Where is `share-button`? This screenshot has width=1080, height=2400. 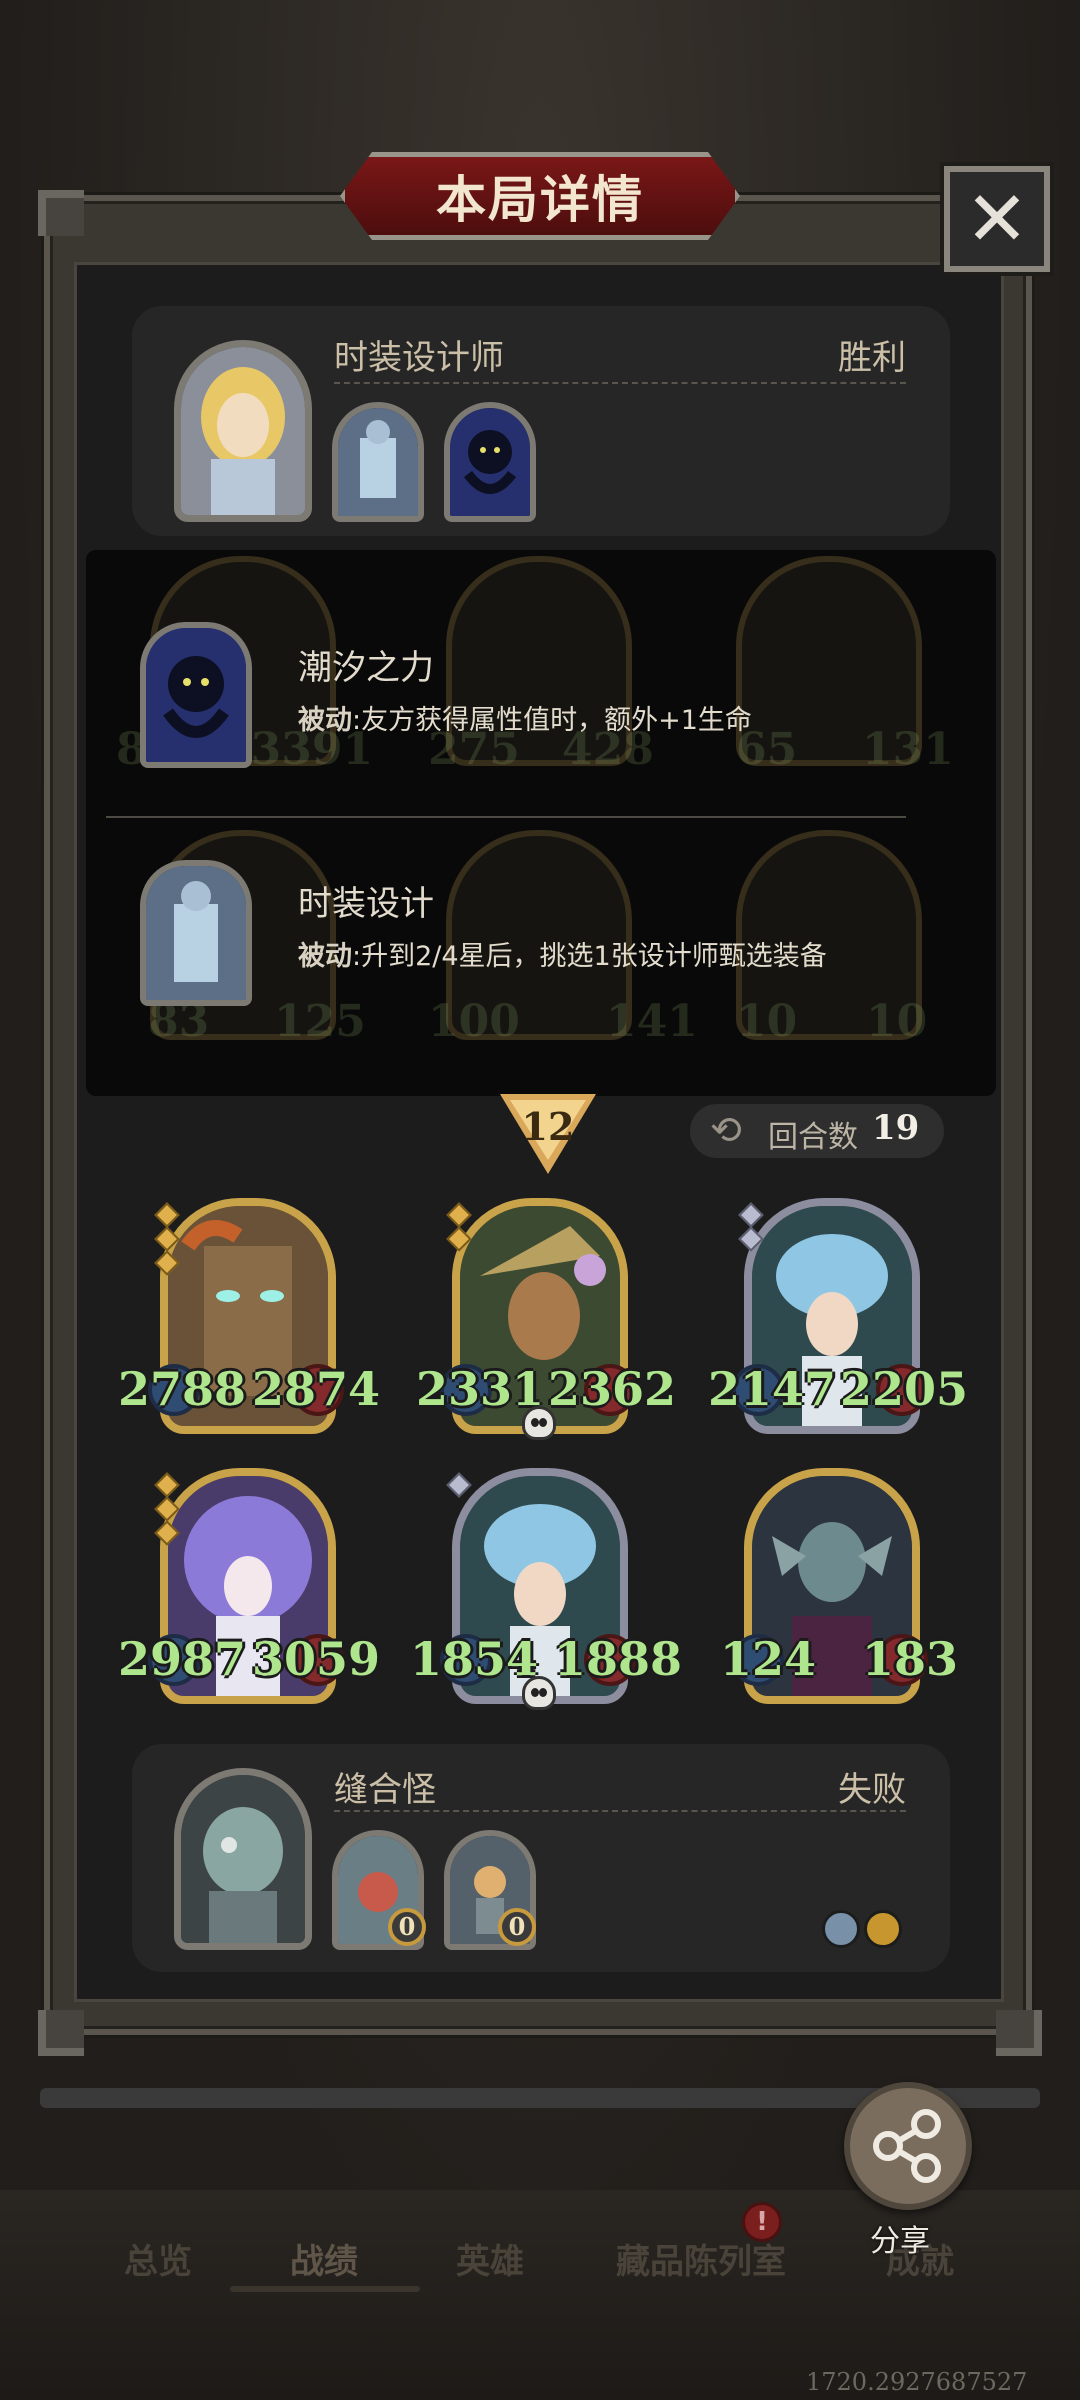
share-button is located at coordinates (908, 2146).